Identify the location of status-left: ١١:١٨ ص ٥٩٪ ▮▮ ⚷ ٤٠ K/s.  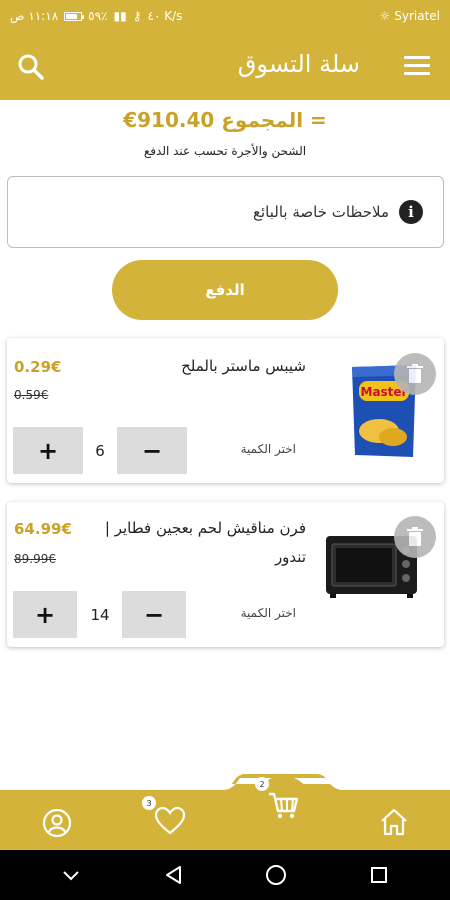
(96, 16).